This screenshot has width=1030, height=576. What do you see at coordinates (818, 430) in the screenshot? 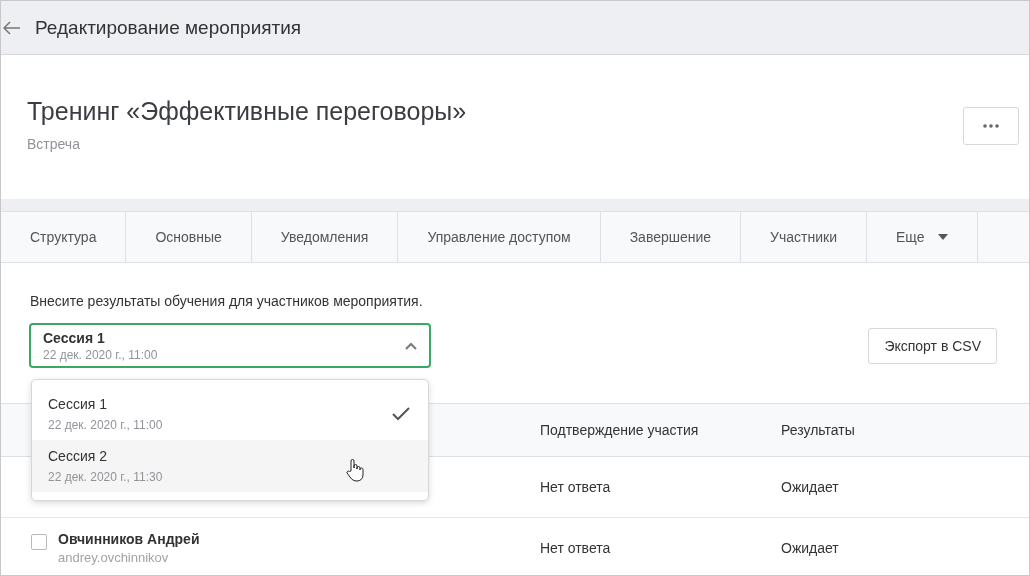
I see `column-header: Результаты` at bounding box center [818, 430].